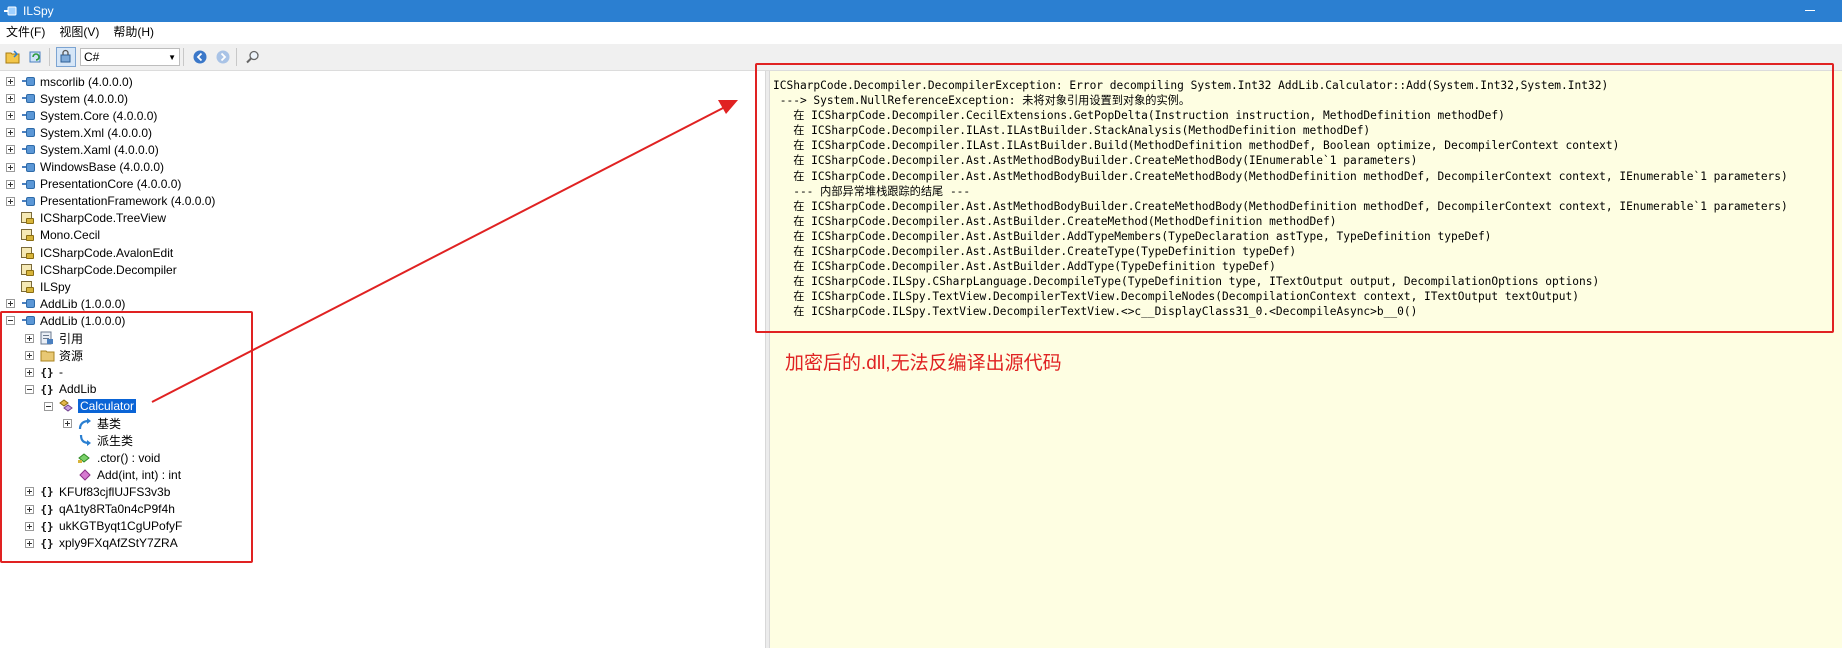 Image resolution: width=1842 pixels, height=648 pixels. Describe the element at coordinates (97, 491) in the screenshot. I see `tree-item: {} KFUf83cjflUJFS3v3b` at that location.